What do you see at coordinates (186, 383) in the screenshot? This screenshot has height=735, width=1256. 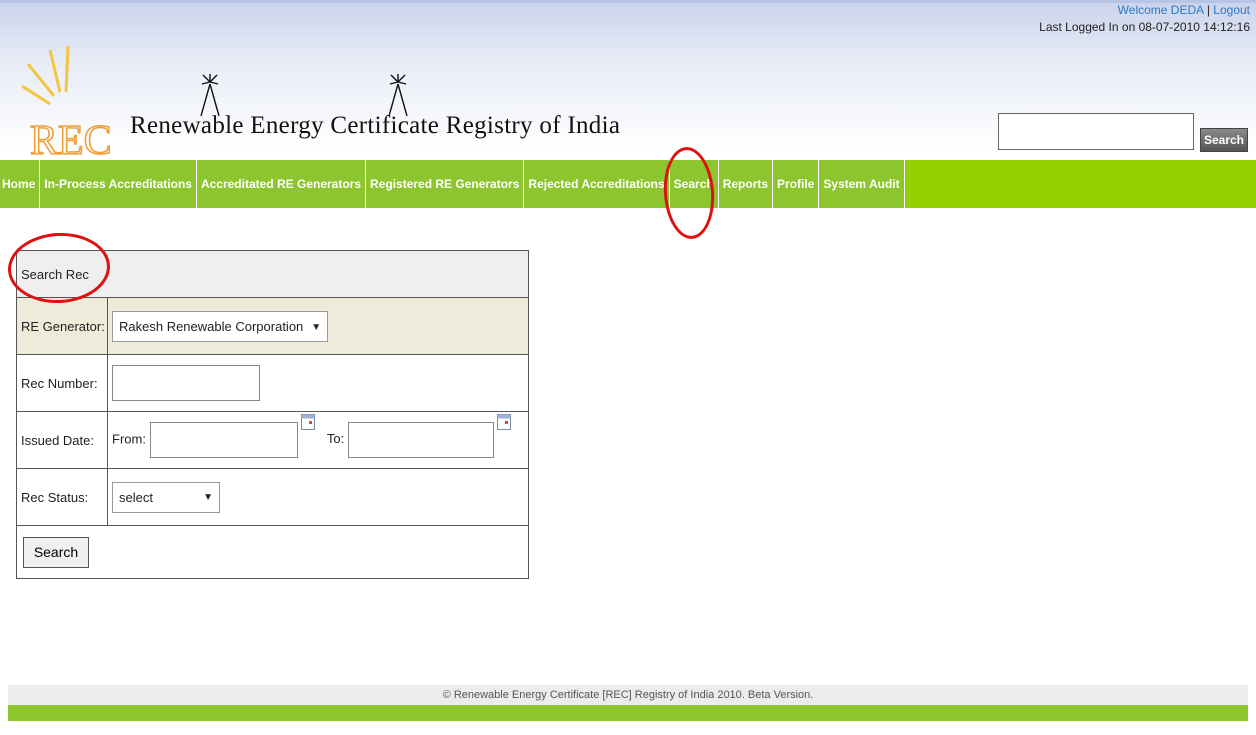 I see `rec-number-input` at bounding box center [186, 383].